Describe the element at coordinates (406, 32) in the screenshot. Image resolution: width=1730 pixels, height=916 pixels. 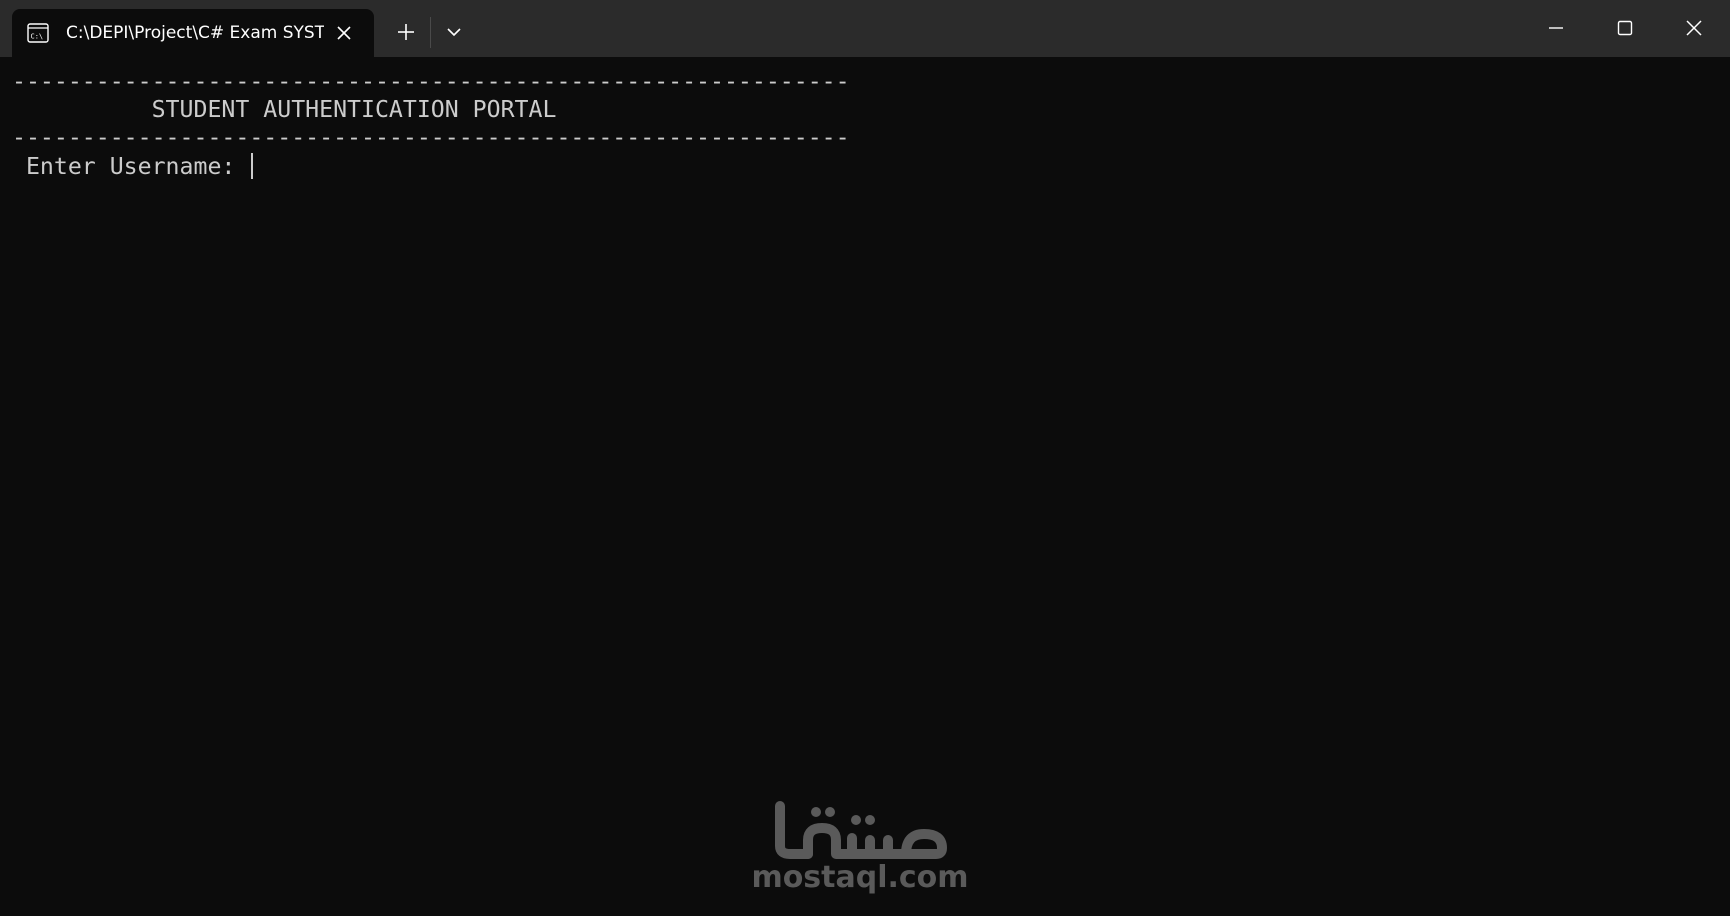
I see `plus-icon` at that location.